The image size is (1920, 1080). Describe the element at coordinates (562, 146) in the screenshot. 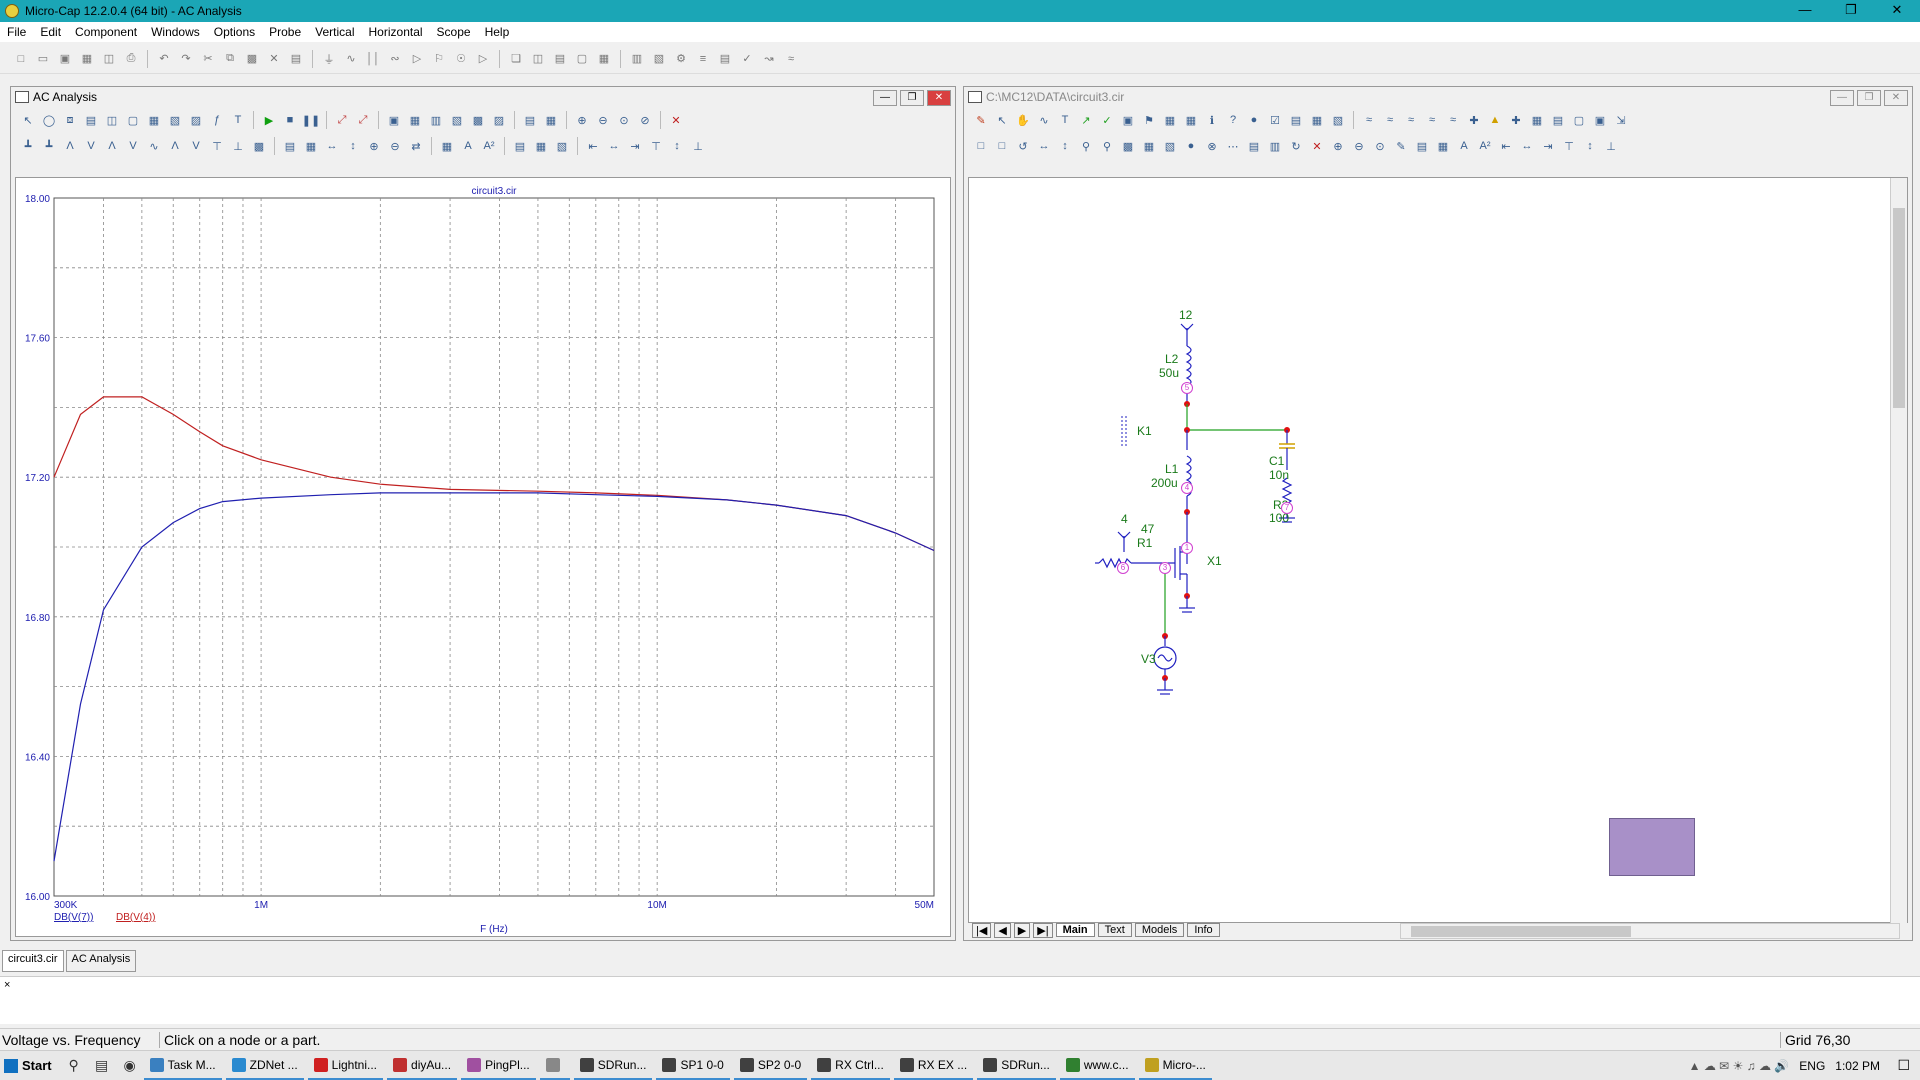

I see `mirror-icon: ▧` at that location.